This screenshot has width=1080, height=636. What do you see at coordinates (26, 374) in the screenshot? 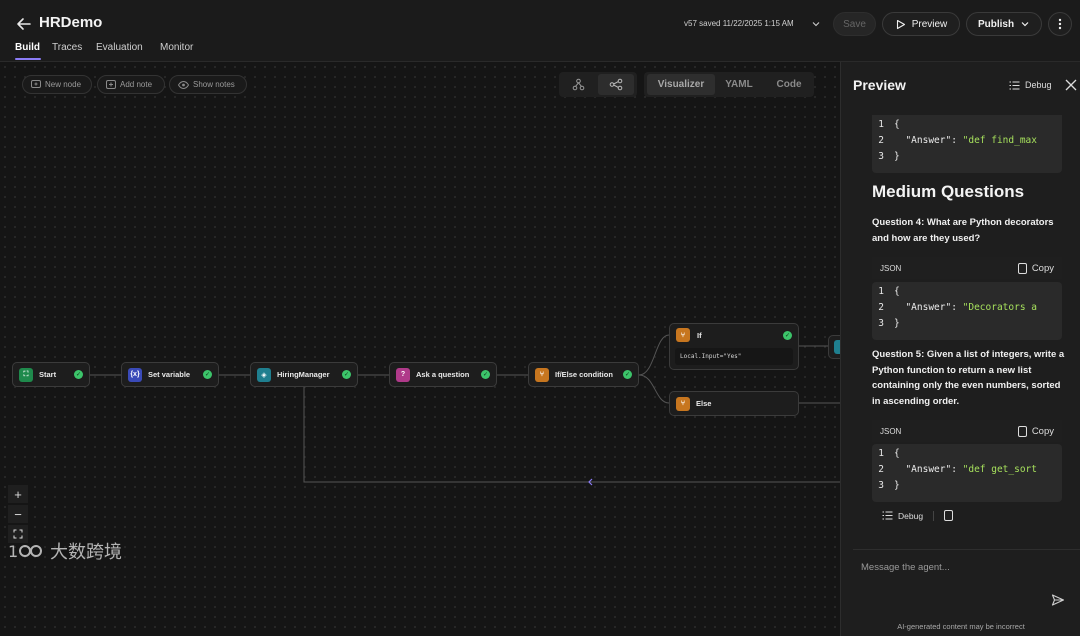
I see `start-icon: ⛶` at bounding box center [26, 374].